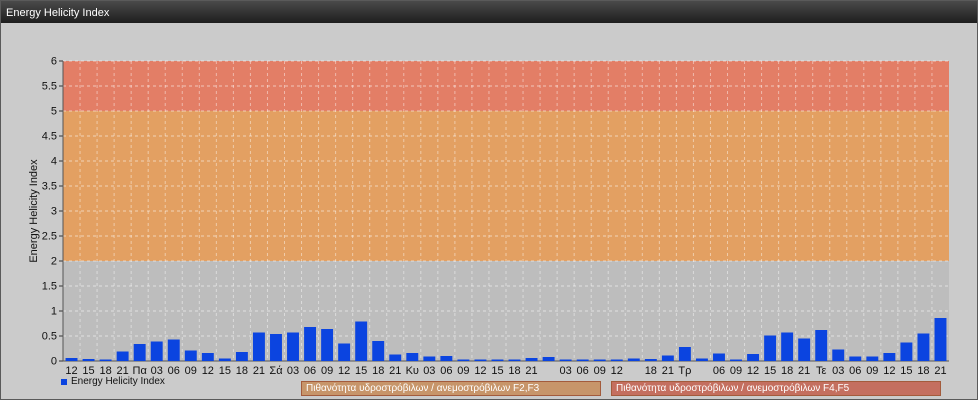 This screenshot has width=978, height=400. I want to click on y-tick-label: 4.5, so click(49, 137).